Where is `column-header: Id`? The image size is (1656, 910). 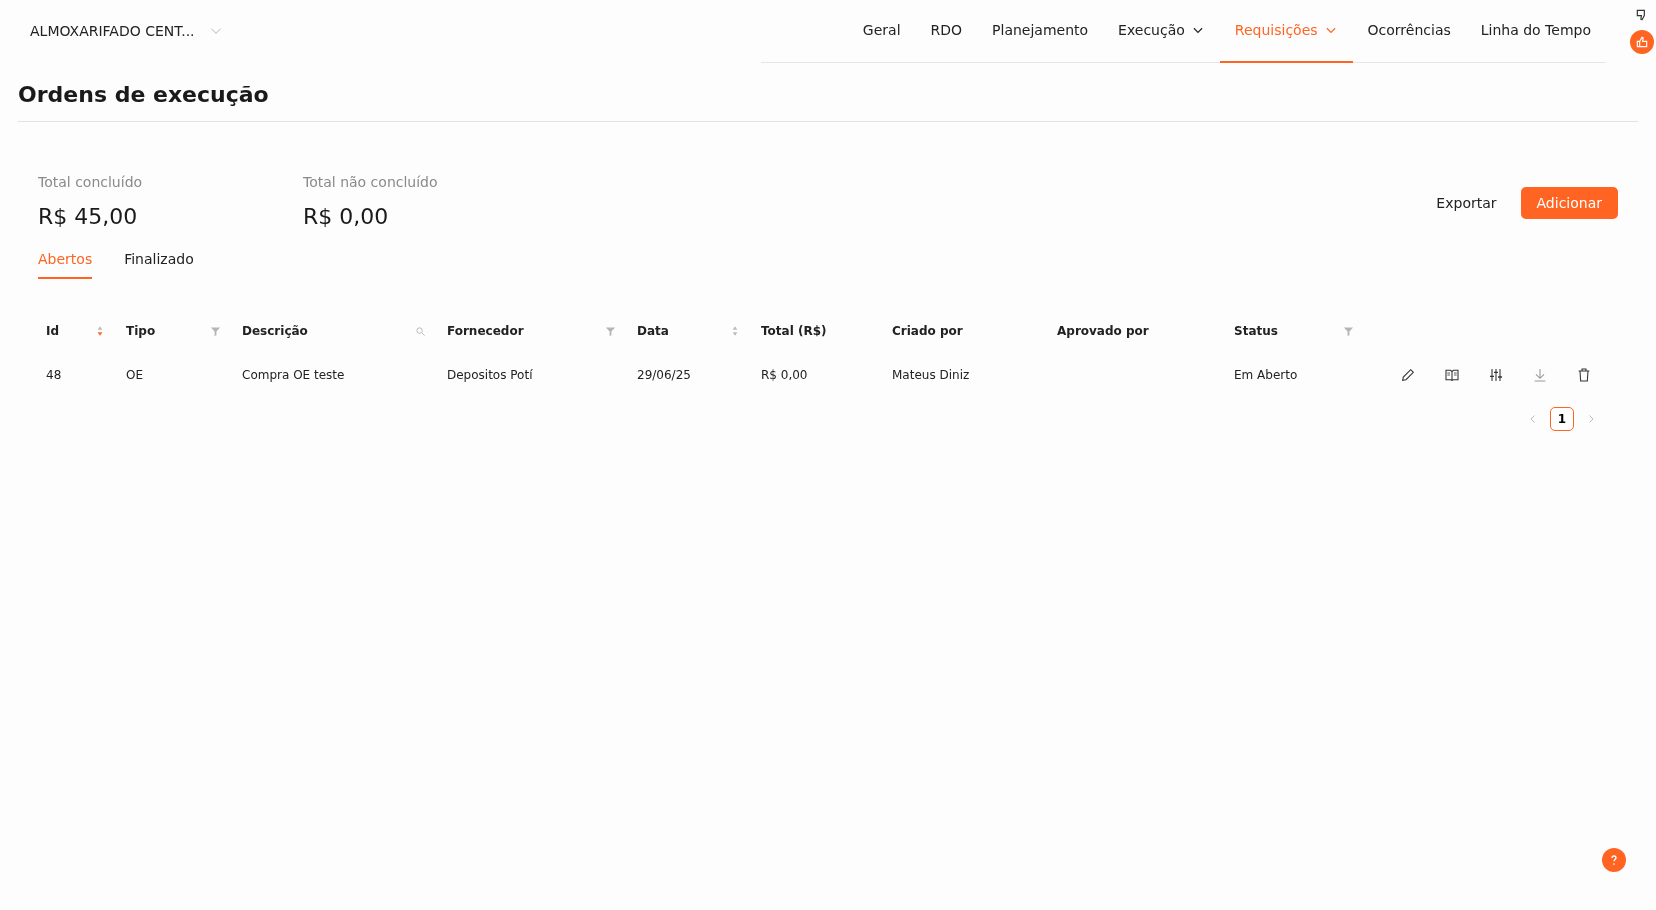 column-header: Id is located at coordinates (53, 331).